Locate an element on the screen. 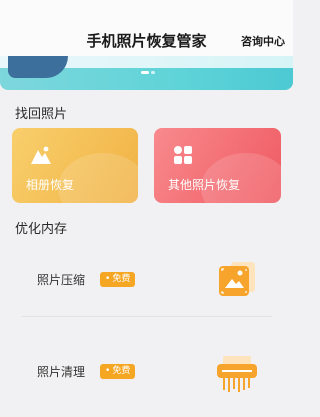  other-photo-recovery-card: 其他照片恢复 is located at coordinates (217, 165).